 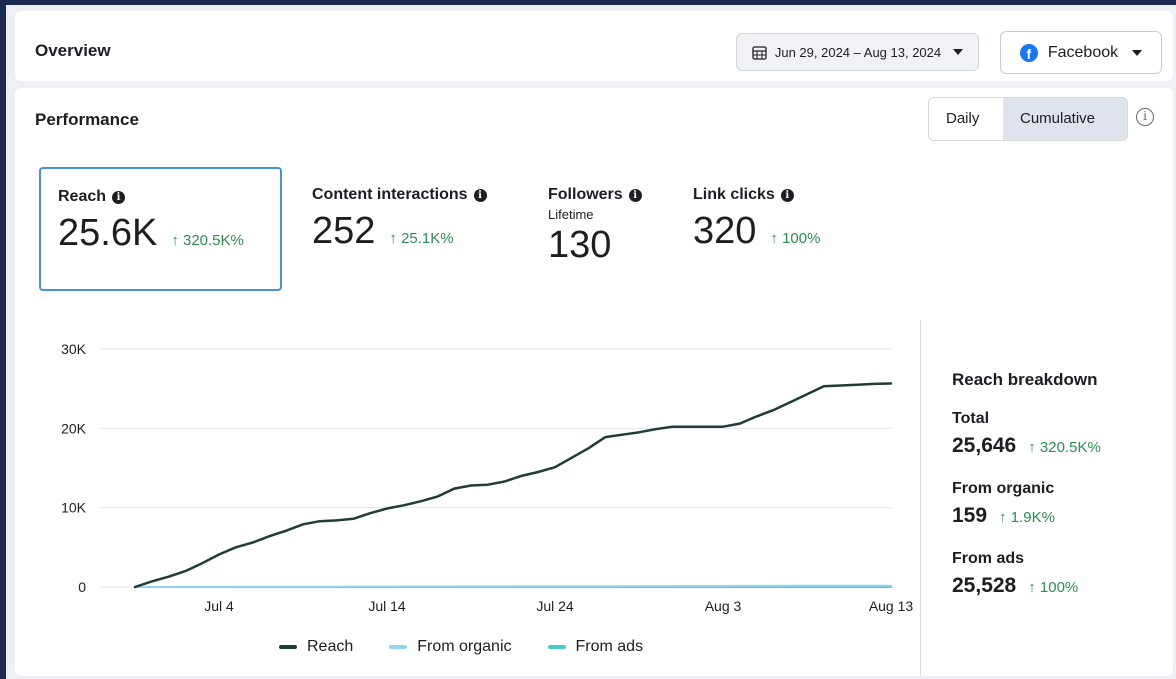 I want to click on breakdown-title: Reach breakdown, so click(x=1025, y=379).